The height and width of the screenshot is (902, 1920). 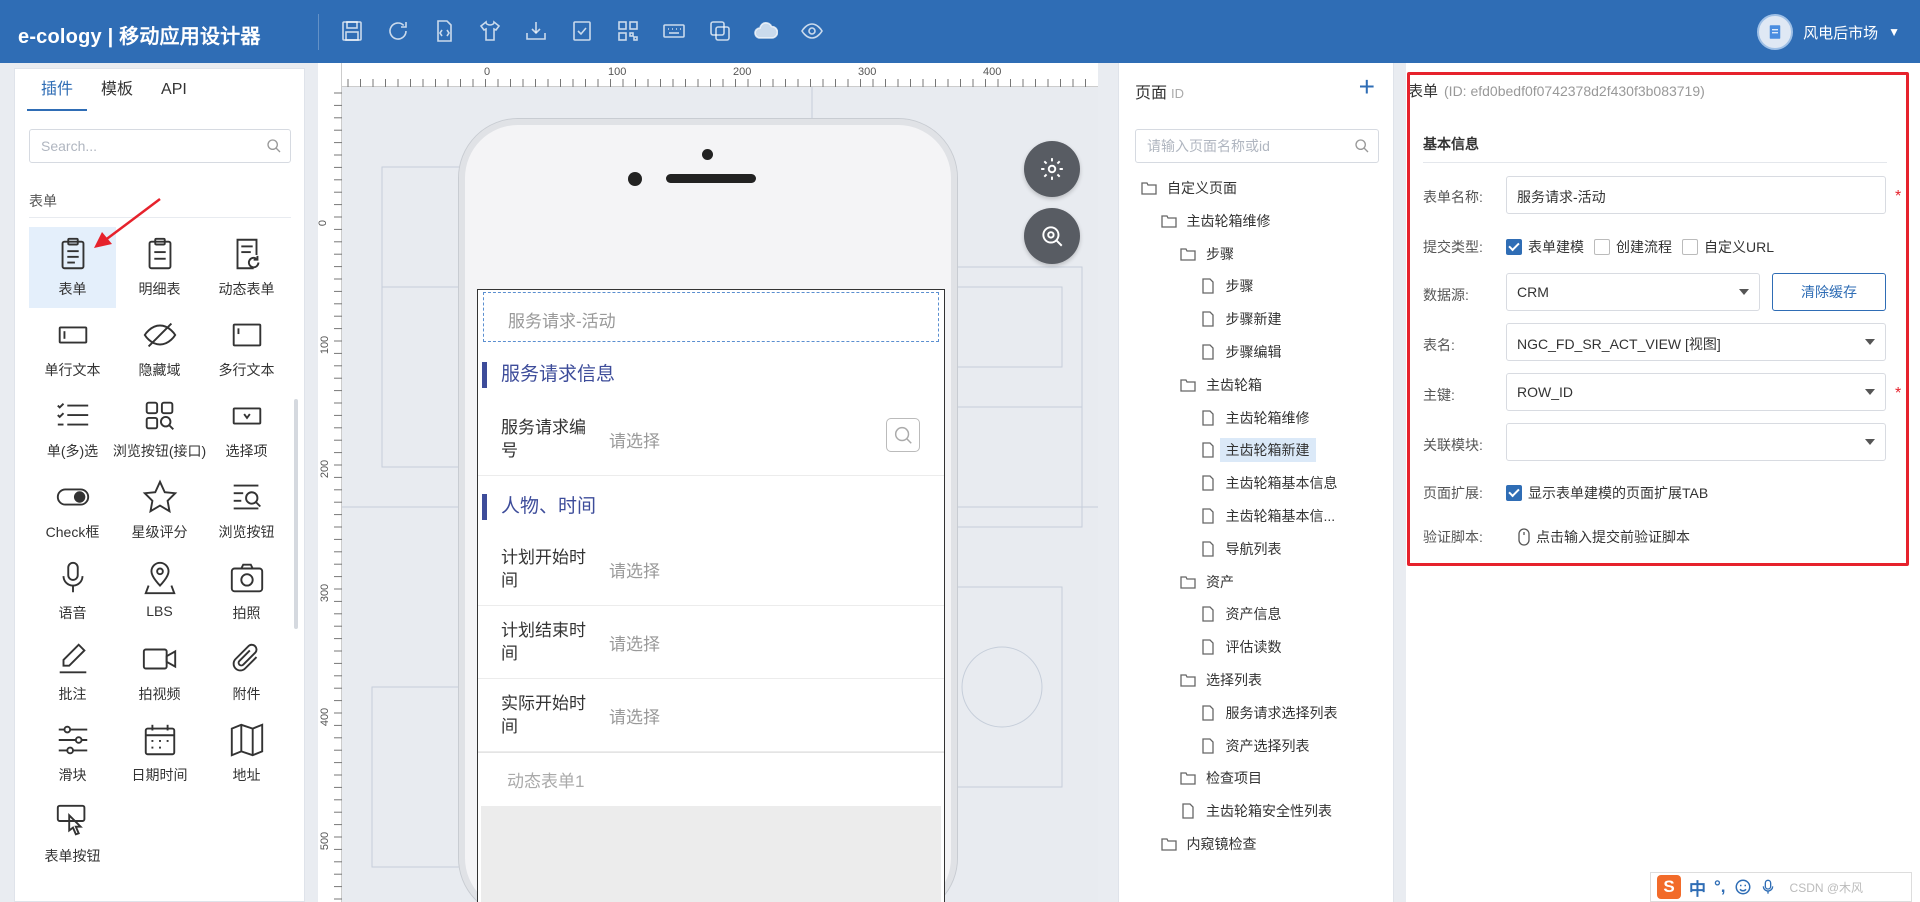 What do you see at coordinates (548, 375) in the screenshot?
I see `section-header: 服务请求信息` at bounding box center [548, 375].